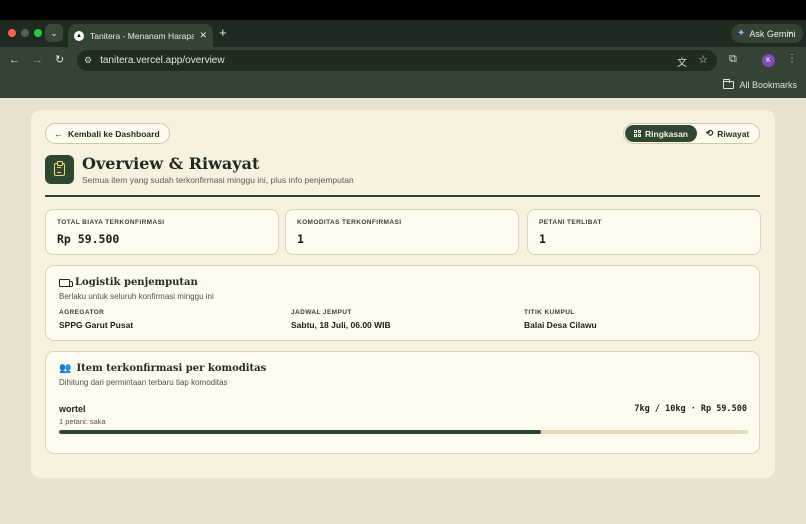  What do you see at coordinates (88, 239) in the screenshot?
I see `stat-value: Rp 59.500` at bounding box center [88, 239].